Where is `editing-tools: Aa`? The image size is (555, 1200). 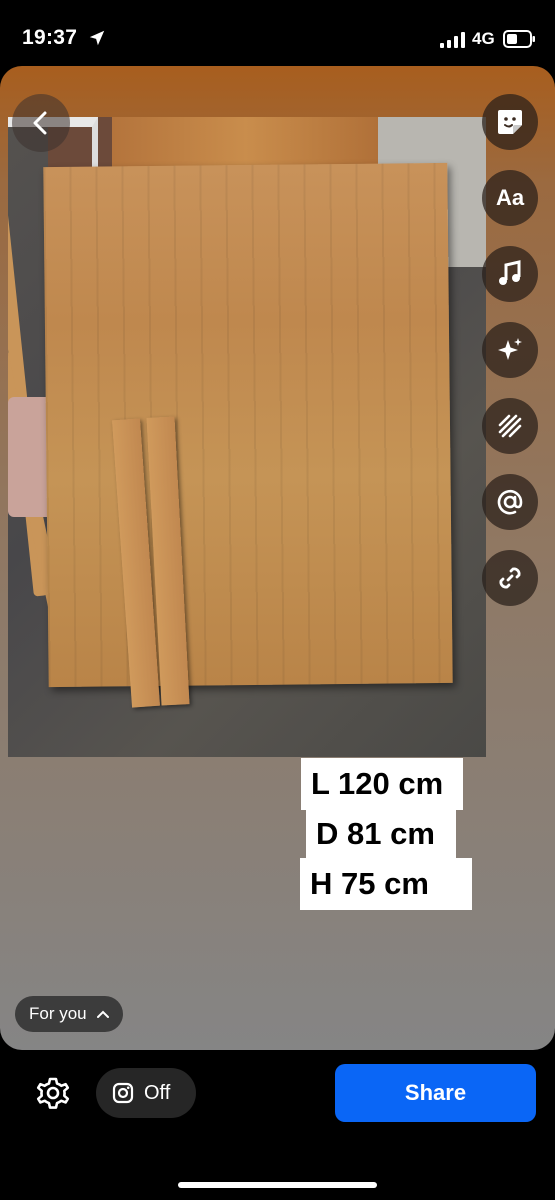 editing-tools: Aa is located at coordinates (511, 360).